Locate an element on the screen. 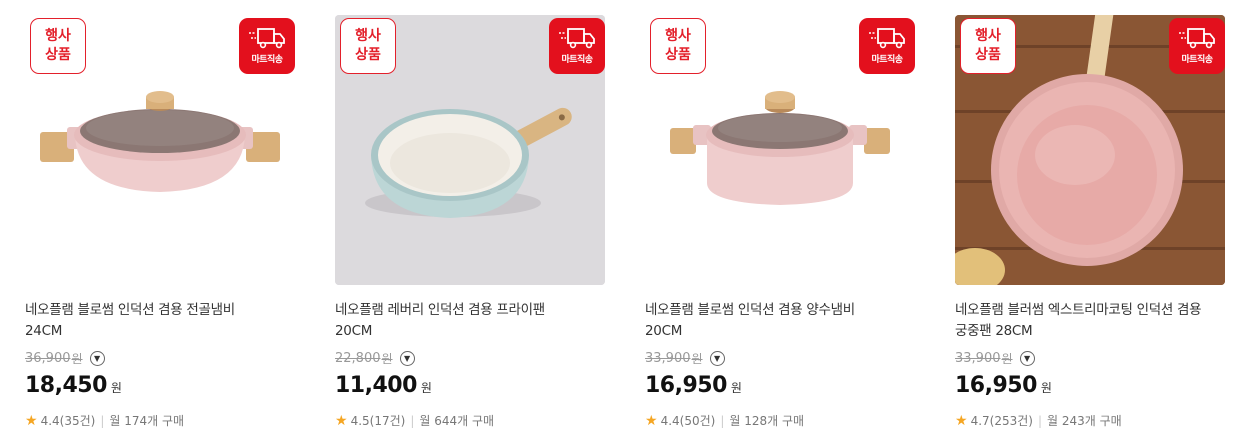 Image resolution: width=1241 pixels, height=437 pixels. original-price: 22,800 is located at coordinates (358, 358).